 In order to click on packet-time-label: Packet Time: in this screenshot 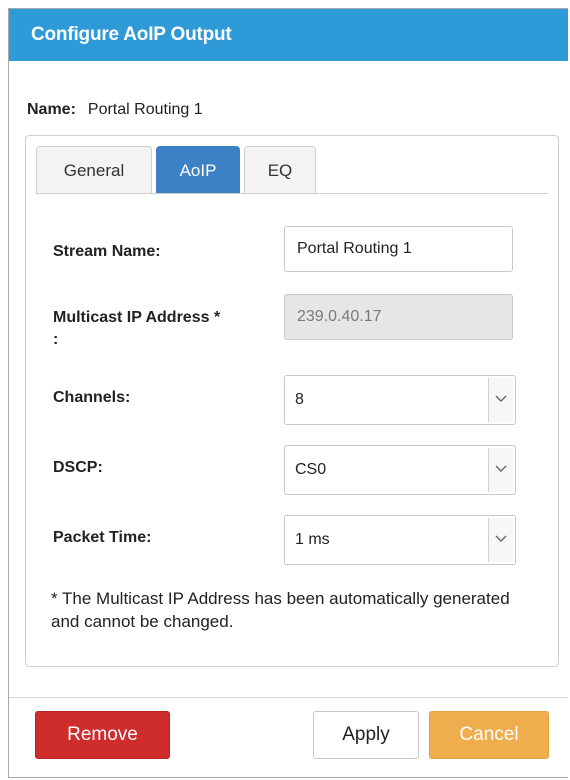, I will do `click(102, 537)`.